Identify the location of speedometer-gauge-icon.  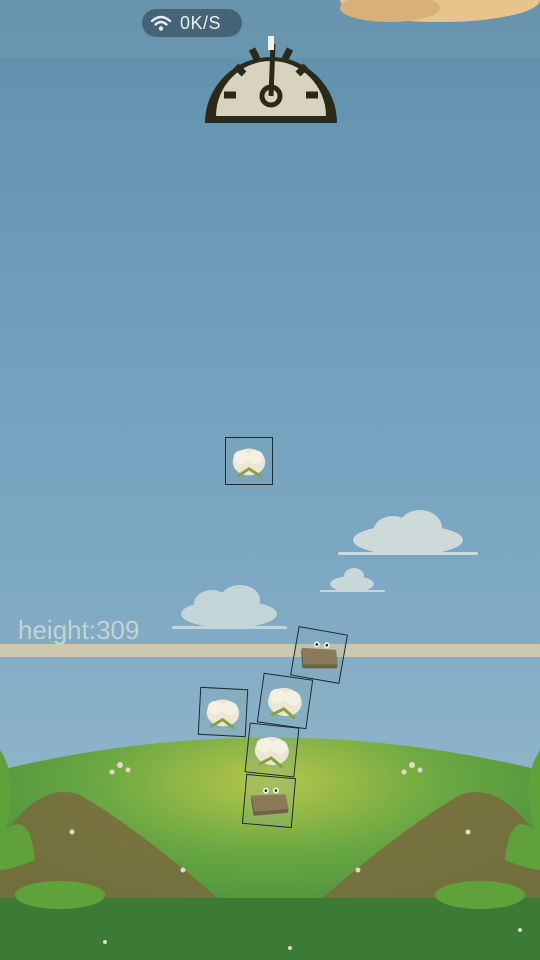
(271, 79).